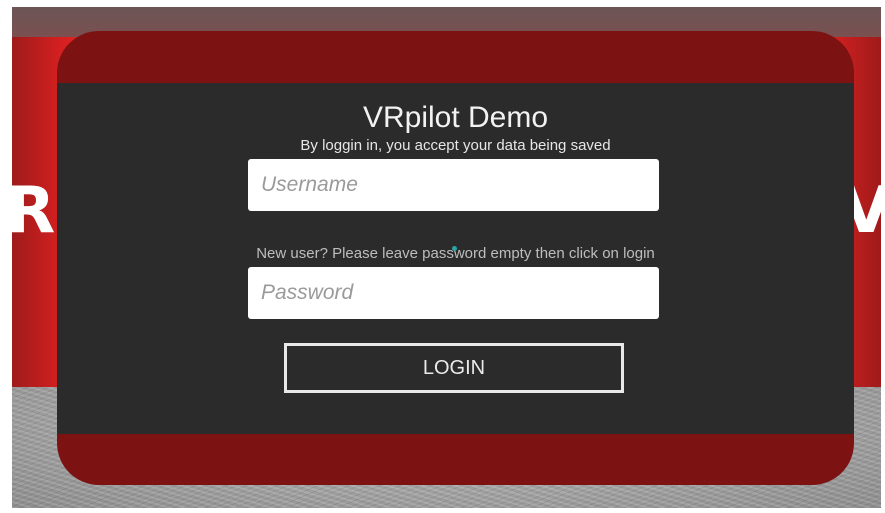  What do you see at coordinates (455, 117) in the screenshot?
I see `page-title: VRpilot Demo` at bounding box center [455, 117].